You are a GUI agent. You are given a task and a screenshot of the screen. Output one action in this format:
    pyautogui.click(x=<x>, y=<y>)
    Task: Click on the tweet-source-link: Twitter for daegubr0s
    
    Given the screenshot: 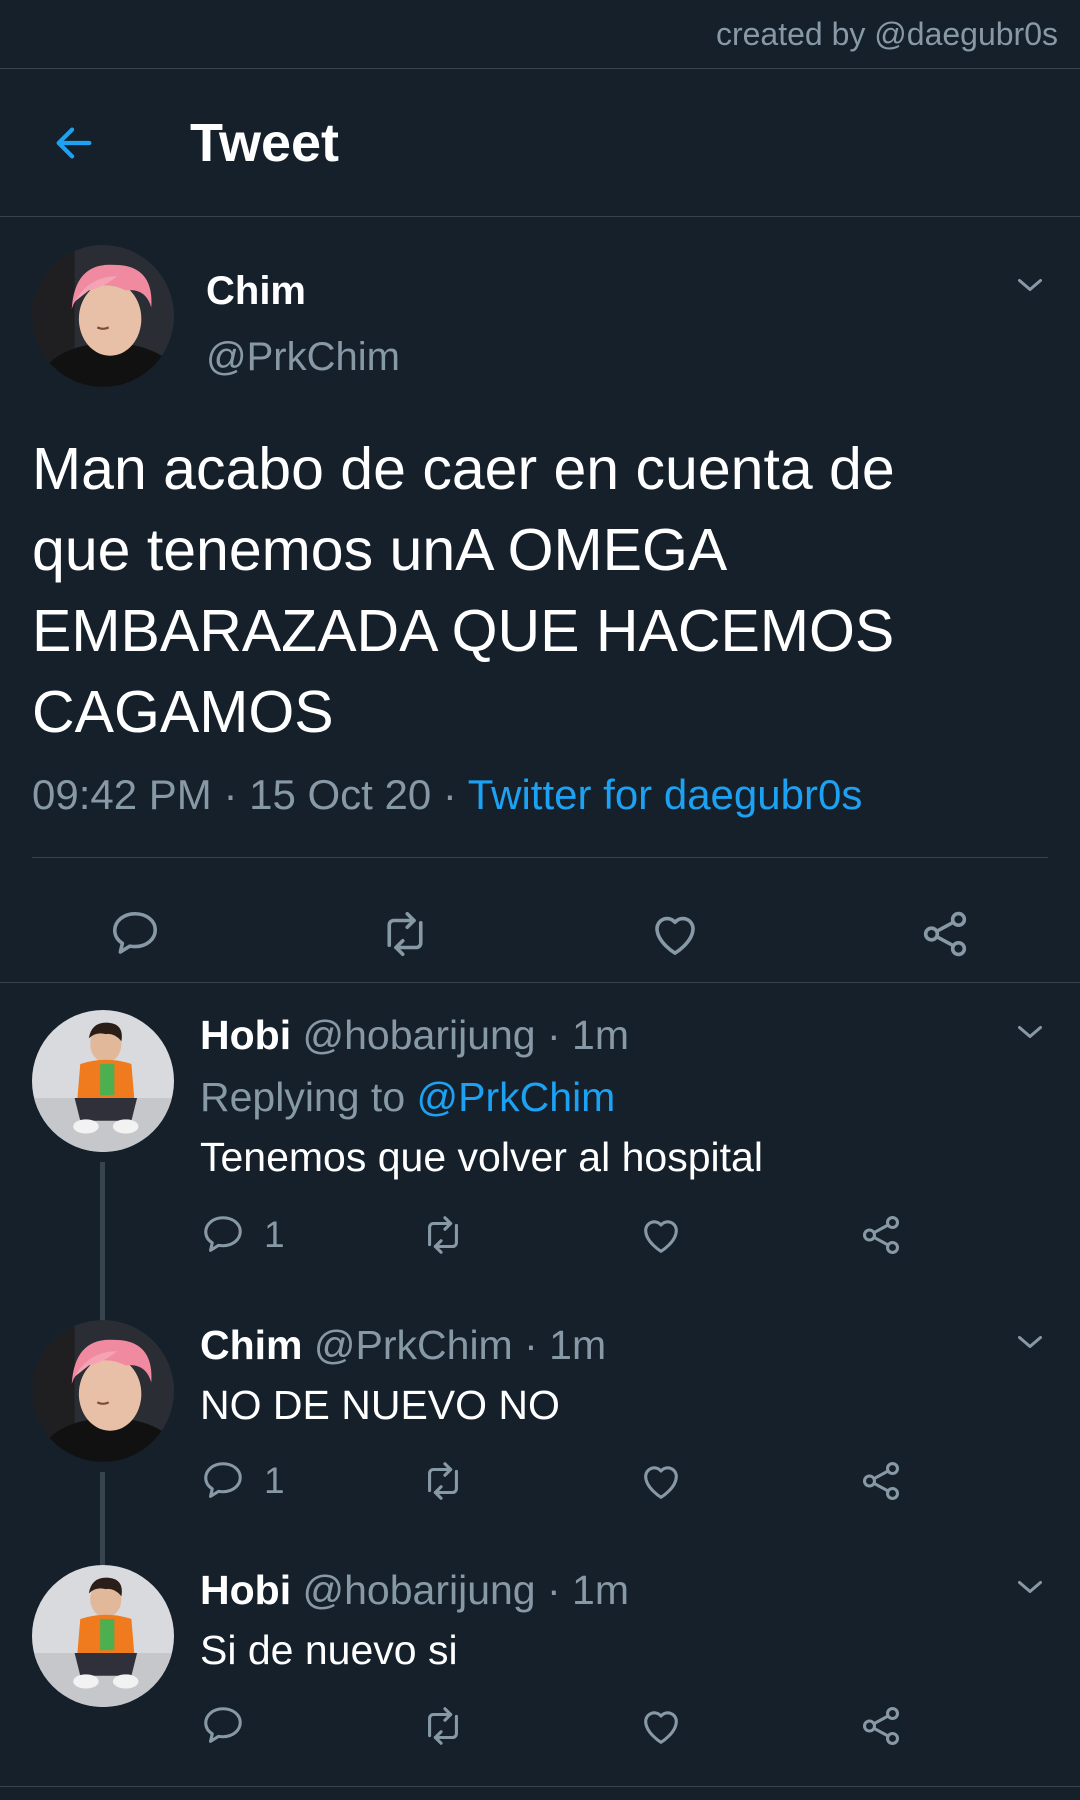 What is the action you would take?
    pyautogui.click(x=665, y=794)
    